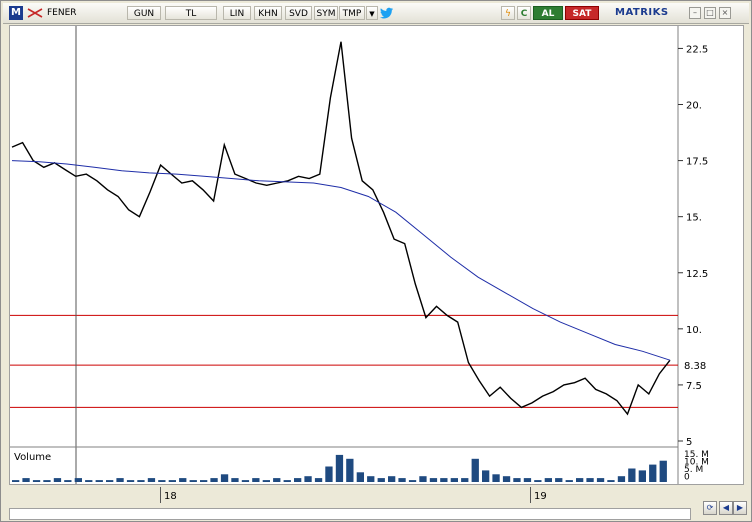  Describe the element at coordinates (83, 13) in the screenshot. I see `symbol-label: FENER` at that location.